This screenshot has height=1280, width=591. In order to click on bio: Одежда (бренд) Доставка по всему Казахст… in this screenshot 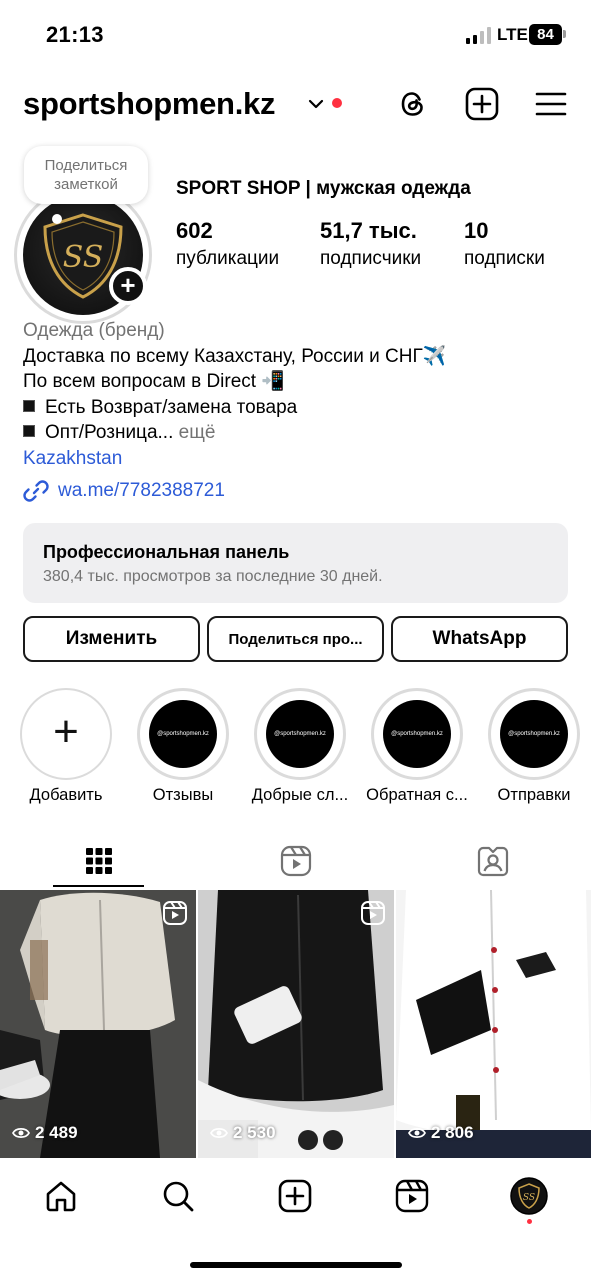, I will do `click(295, 395)`.